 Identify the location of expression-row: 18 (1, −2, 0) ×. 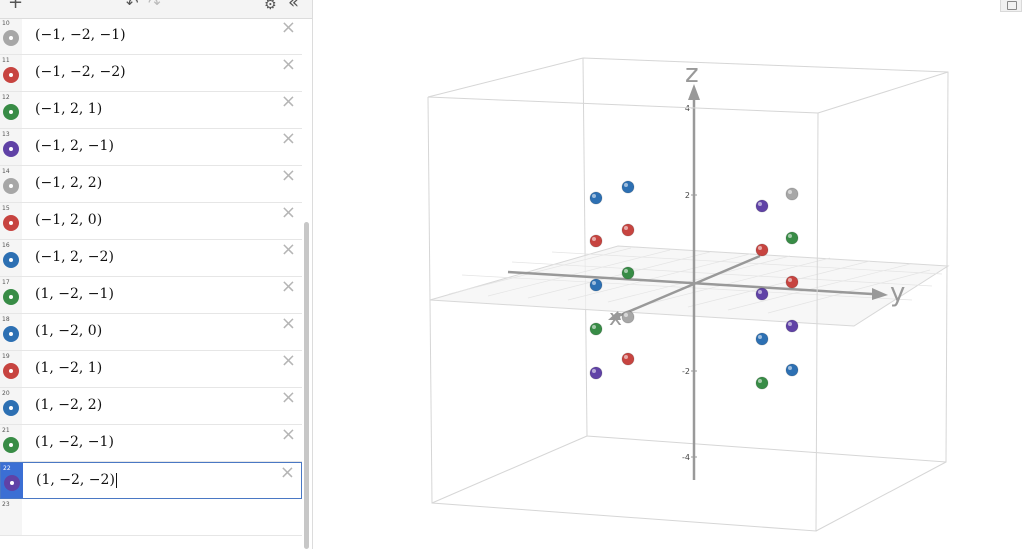
(151, 332).